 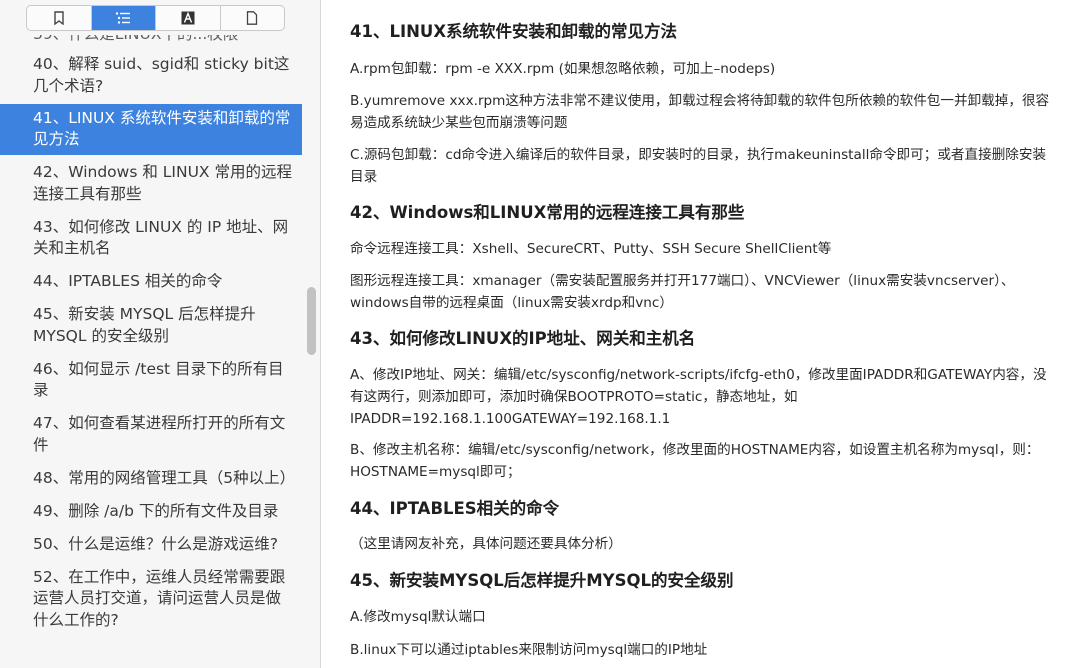 I want to click on paragraph: B.linux下可以通过iptables来限制访问mysql端口的IP地址, so click(x=529, y=650).